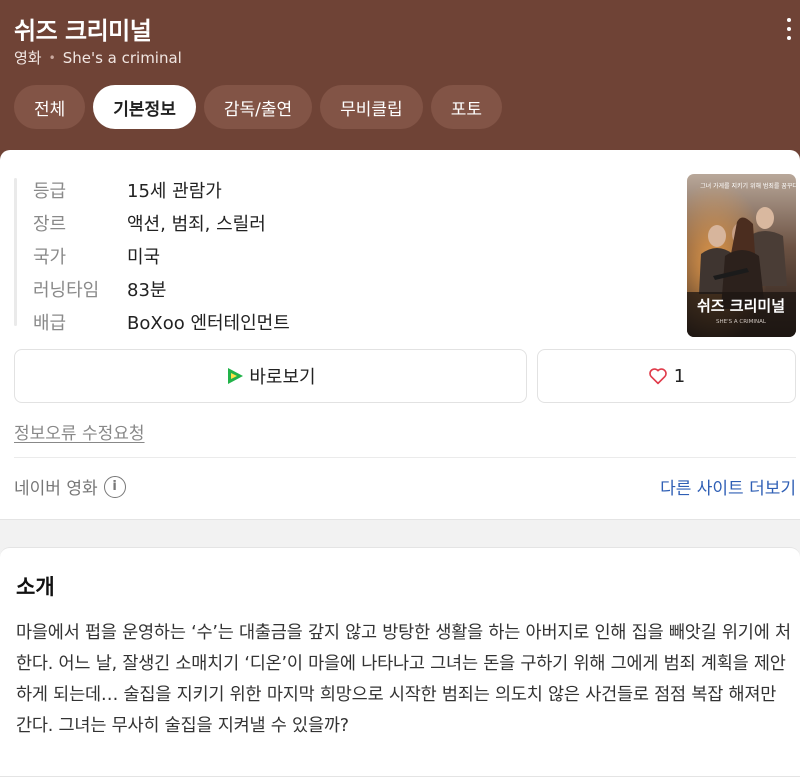  Describe the element at coordinates (114, 486) in the screenshot. I see `info-icon: i` at that location.